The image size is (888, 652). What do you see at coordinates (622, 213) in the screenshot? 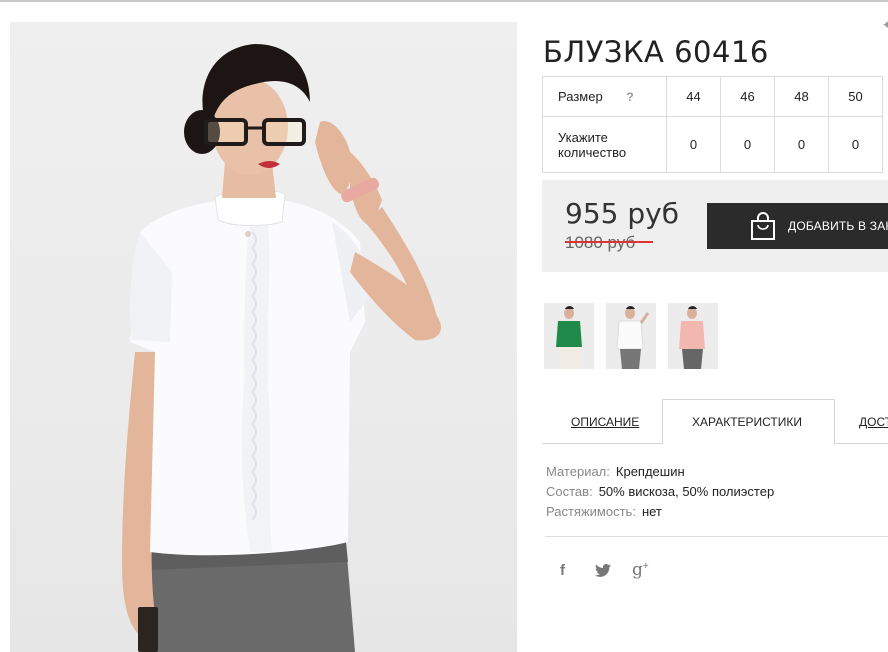
I see `current-price: 955 руб` at bounding box center [622, 213].